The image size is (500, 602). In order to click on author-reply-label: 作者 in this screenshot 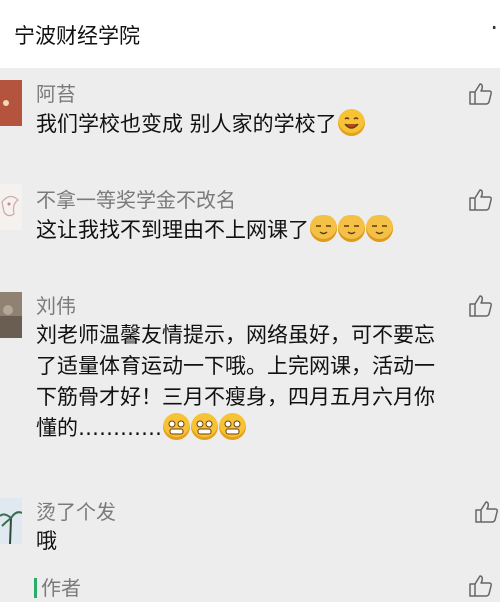, I will do `click(57, 586)`.